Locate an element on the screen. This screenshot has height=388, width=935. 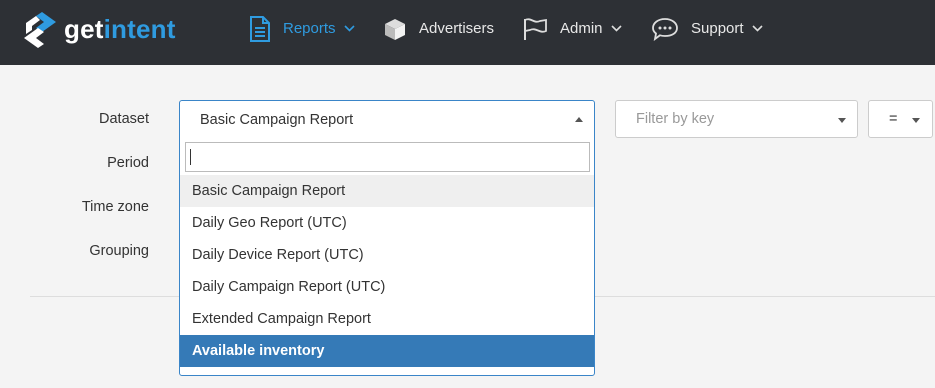
dataset-search-input is located at coordinates (387, 157).